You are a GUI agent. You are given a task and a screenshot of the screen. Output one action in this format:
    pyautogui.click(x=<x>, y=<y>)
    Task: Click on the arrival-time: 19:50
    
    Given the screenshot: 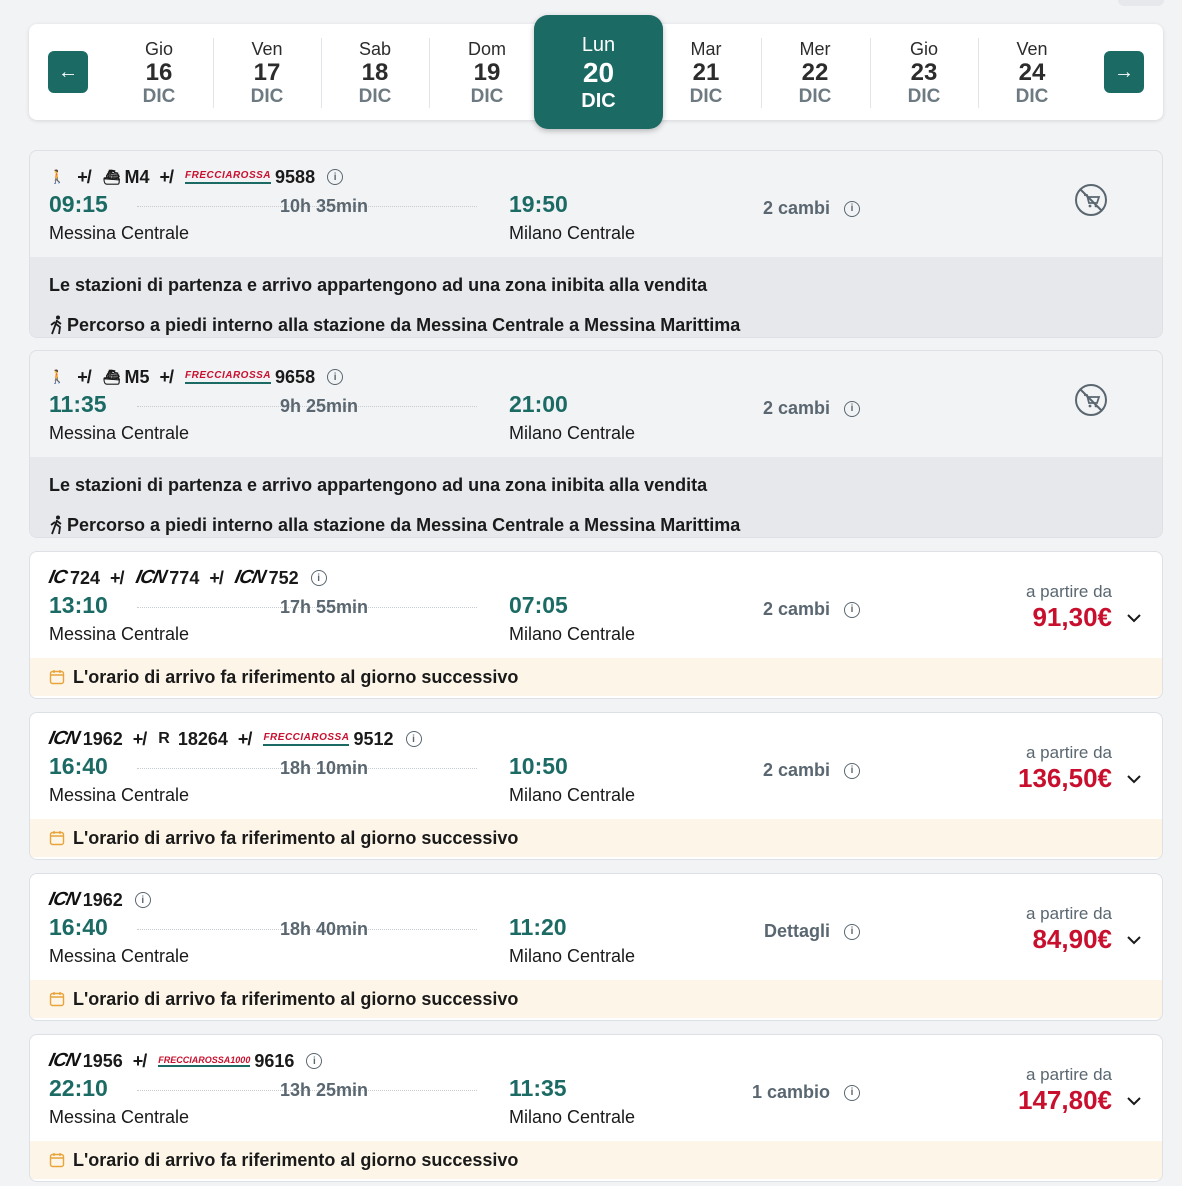 What is the action you would take?
    pyautogui.click(x=538, y=204)
    